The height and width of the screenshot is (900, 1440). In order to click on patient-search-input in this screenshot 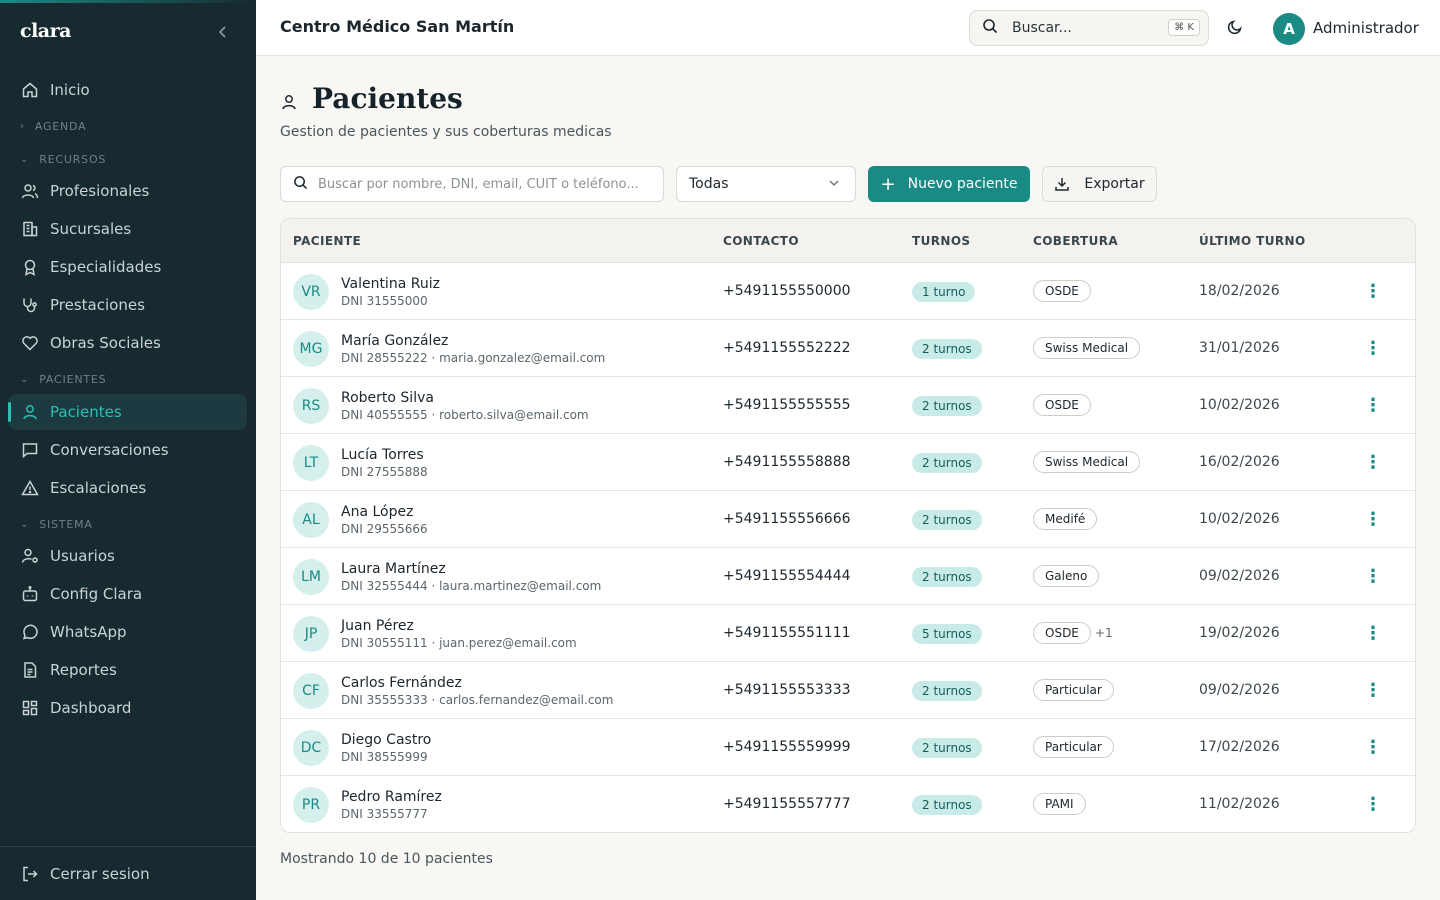, I will do `click(478, 184)`.